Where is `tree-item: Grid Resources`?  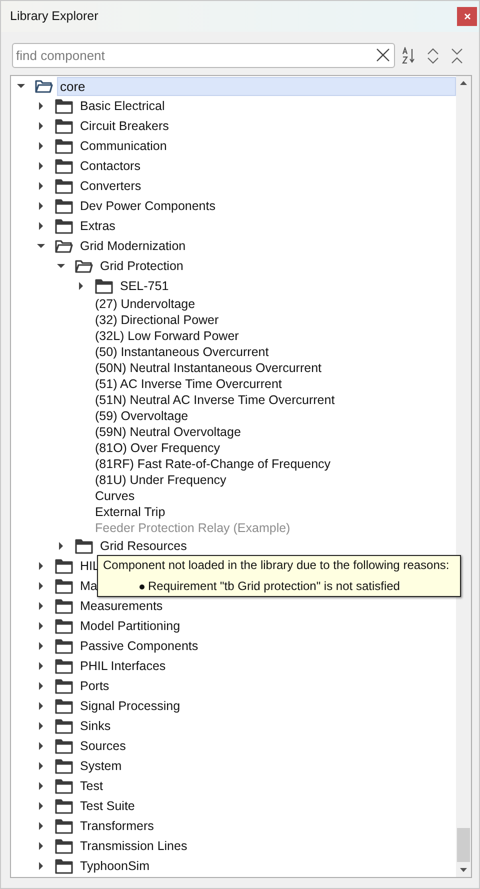
tree-item: Grid Resources is located at coordinates (143, 546).